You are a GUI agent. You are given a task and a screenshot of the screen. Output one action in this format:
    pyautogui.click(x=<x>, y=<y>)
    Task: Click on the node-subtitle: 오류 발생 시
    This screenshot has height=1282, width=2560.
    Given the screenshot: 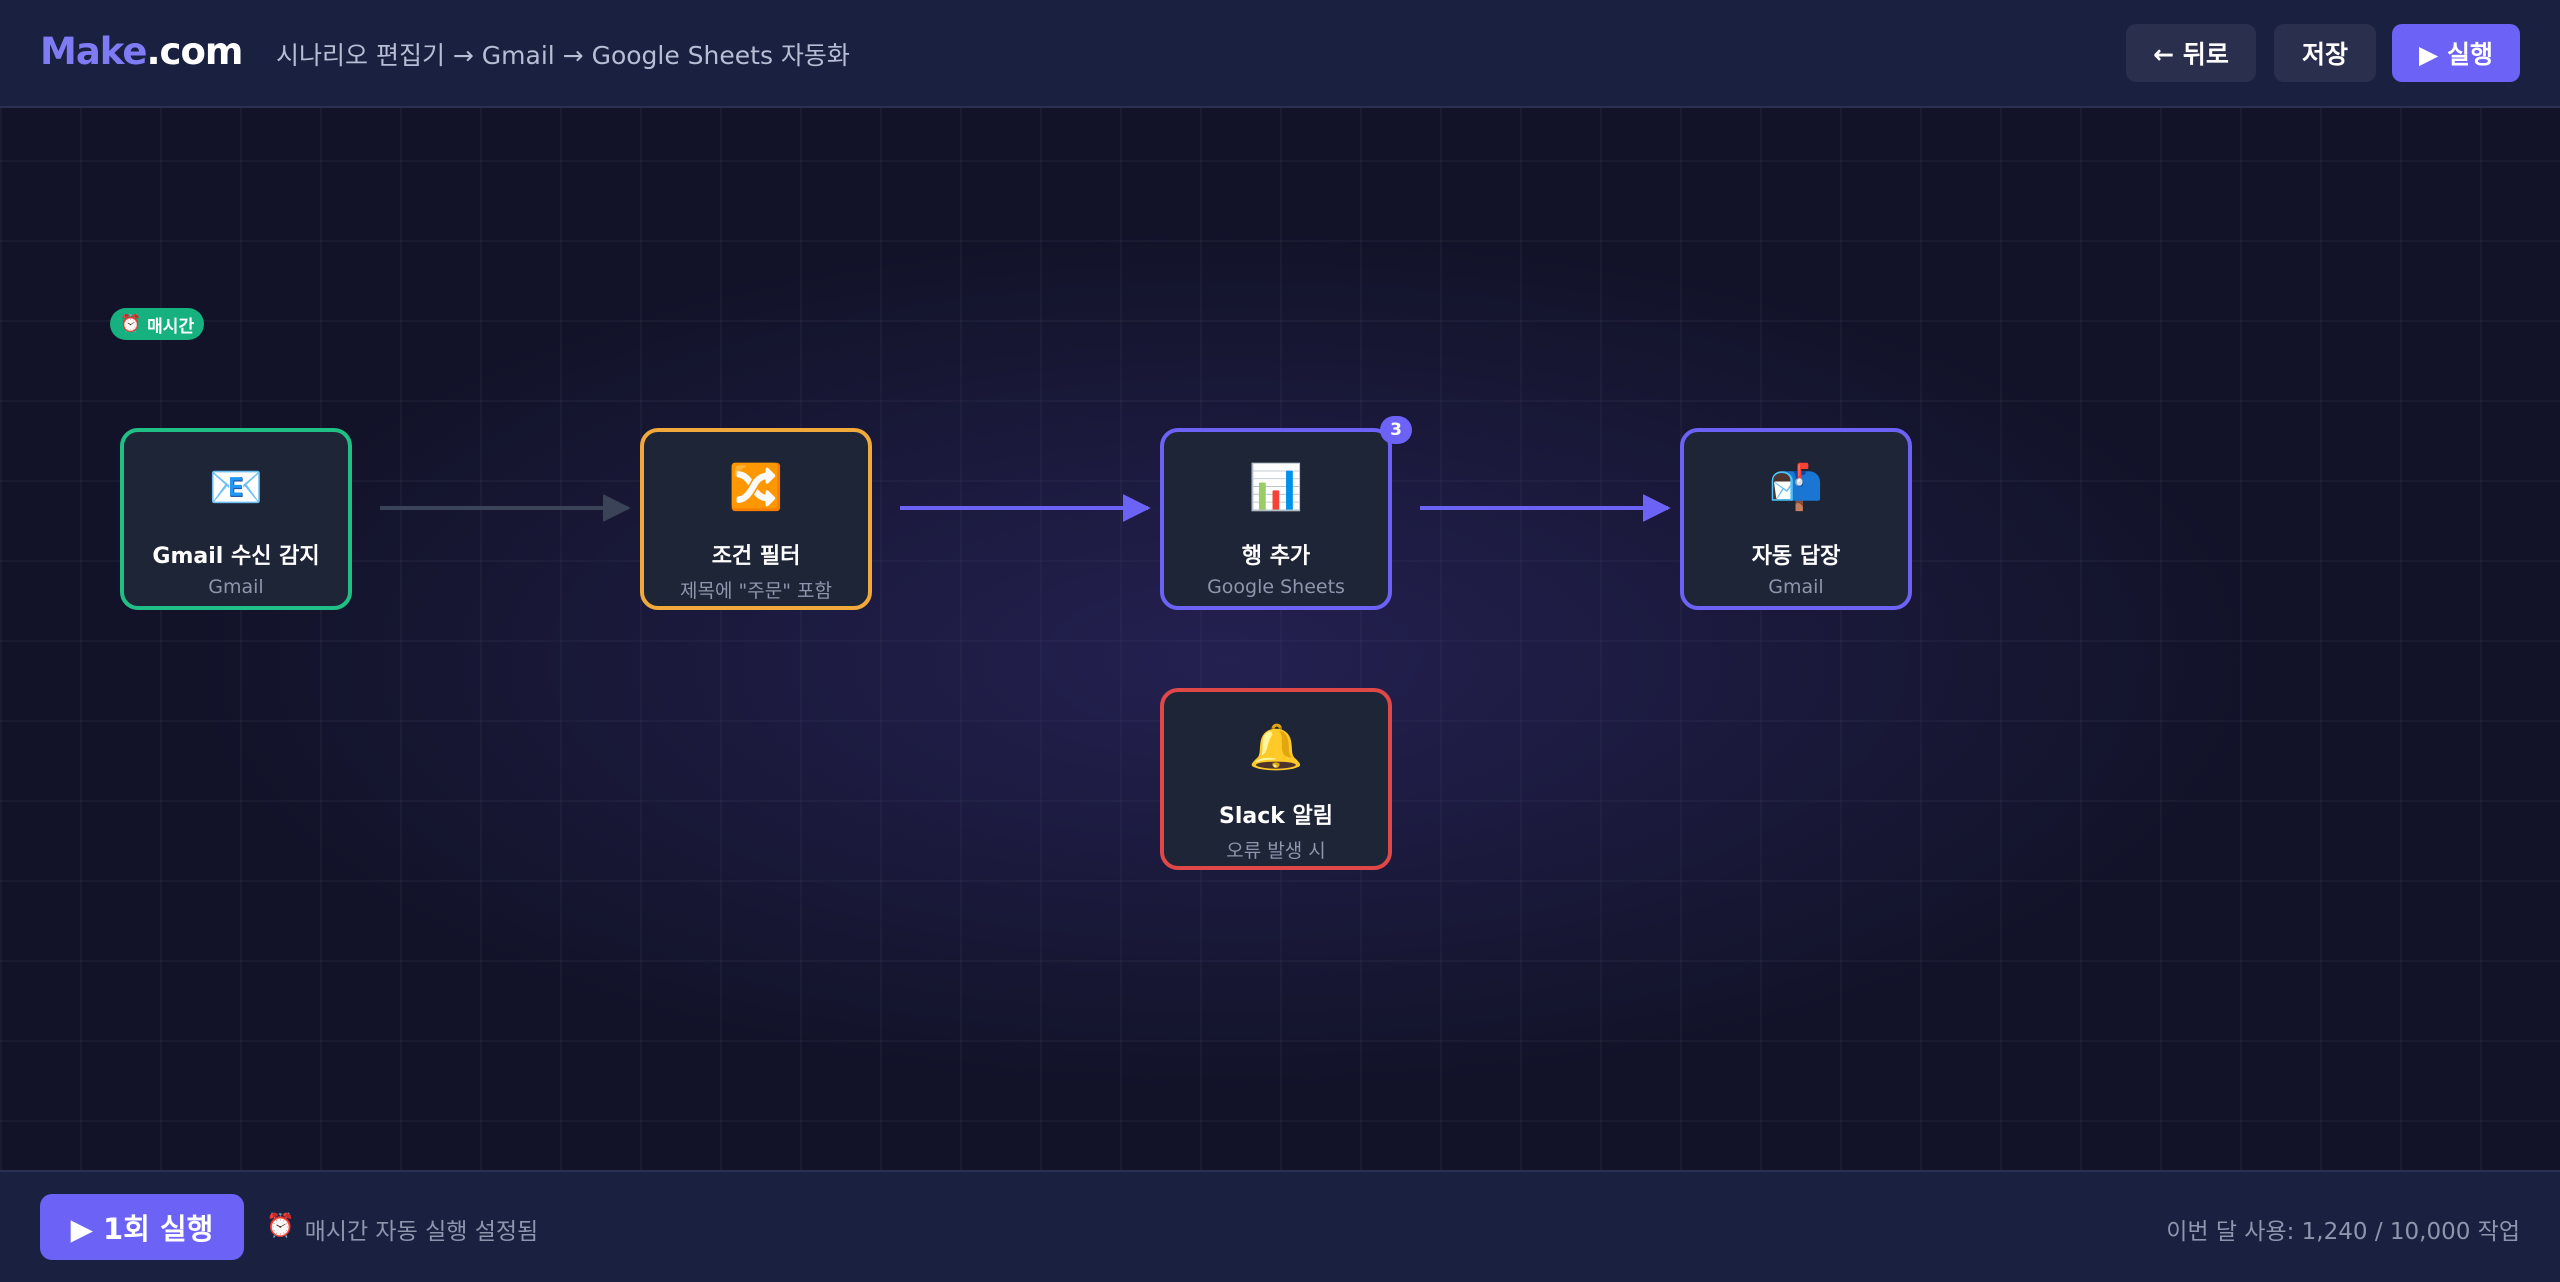 What is the action you would take?
    pyautogui.click(x=1276, y=851)
    